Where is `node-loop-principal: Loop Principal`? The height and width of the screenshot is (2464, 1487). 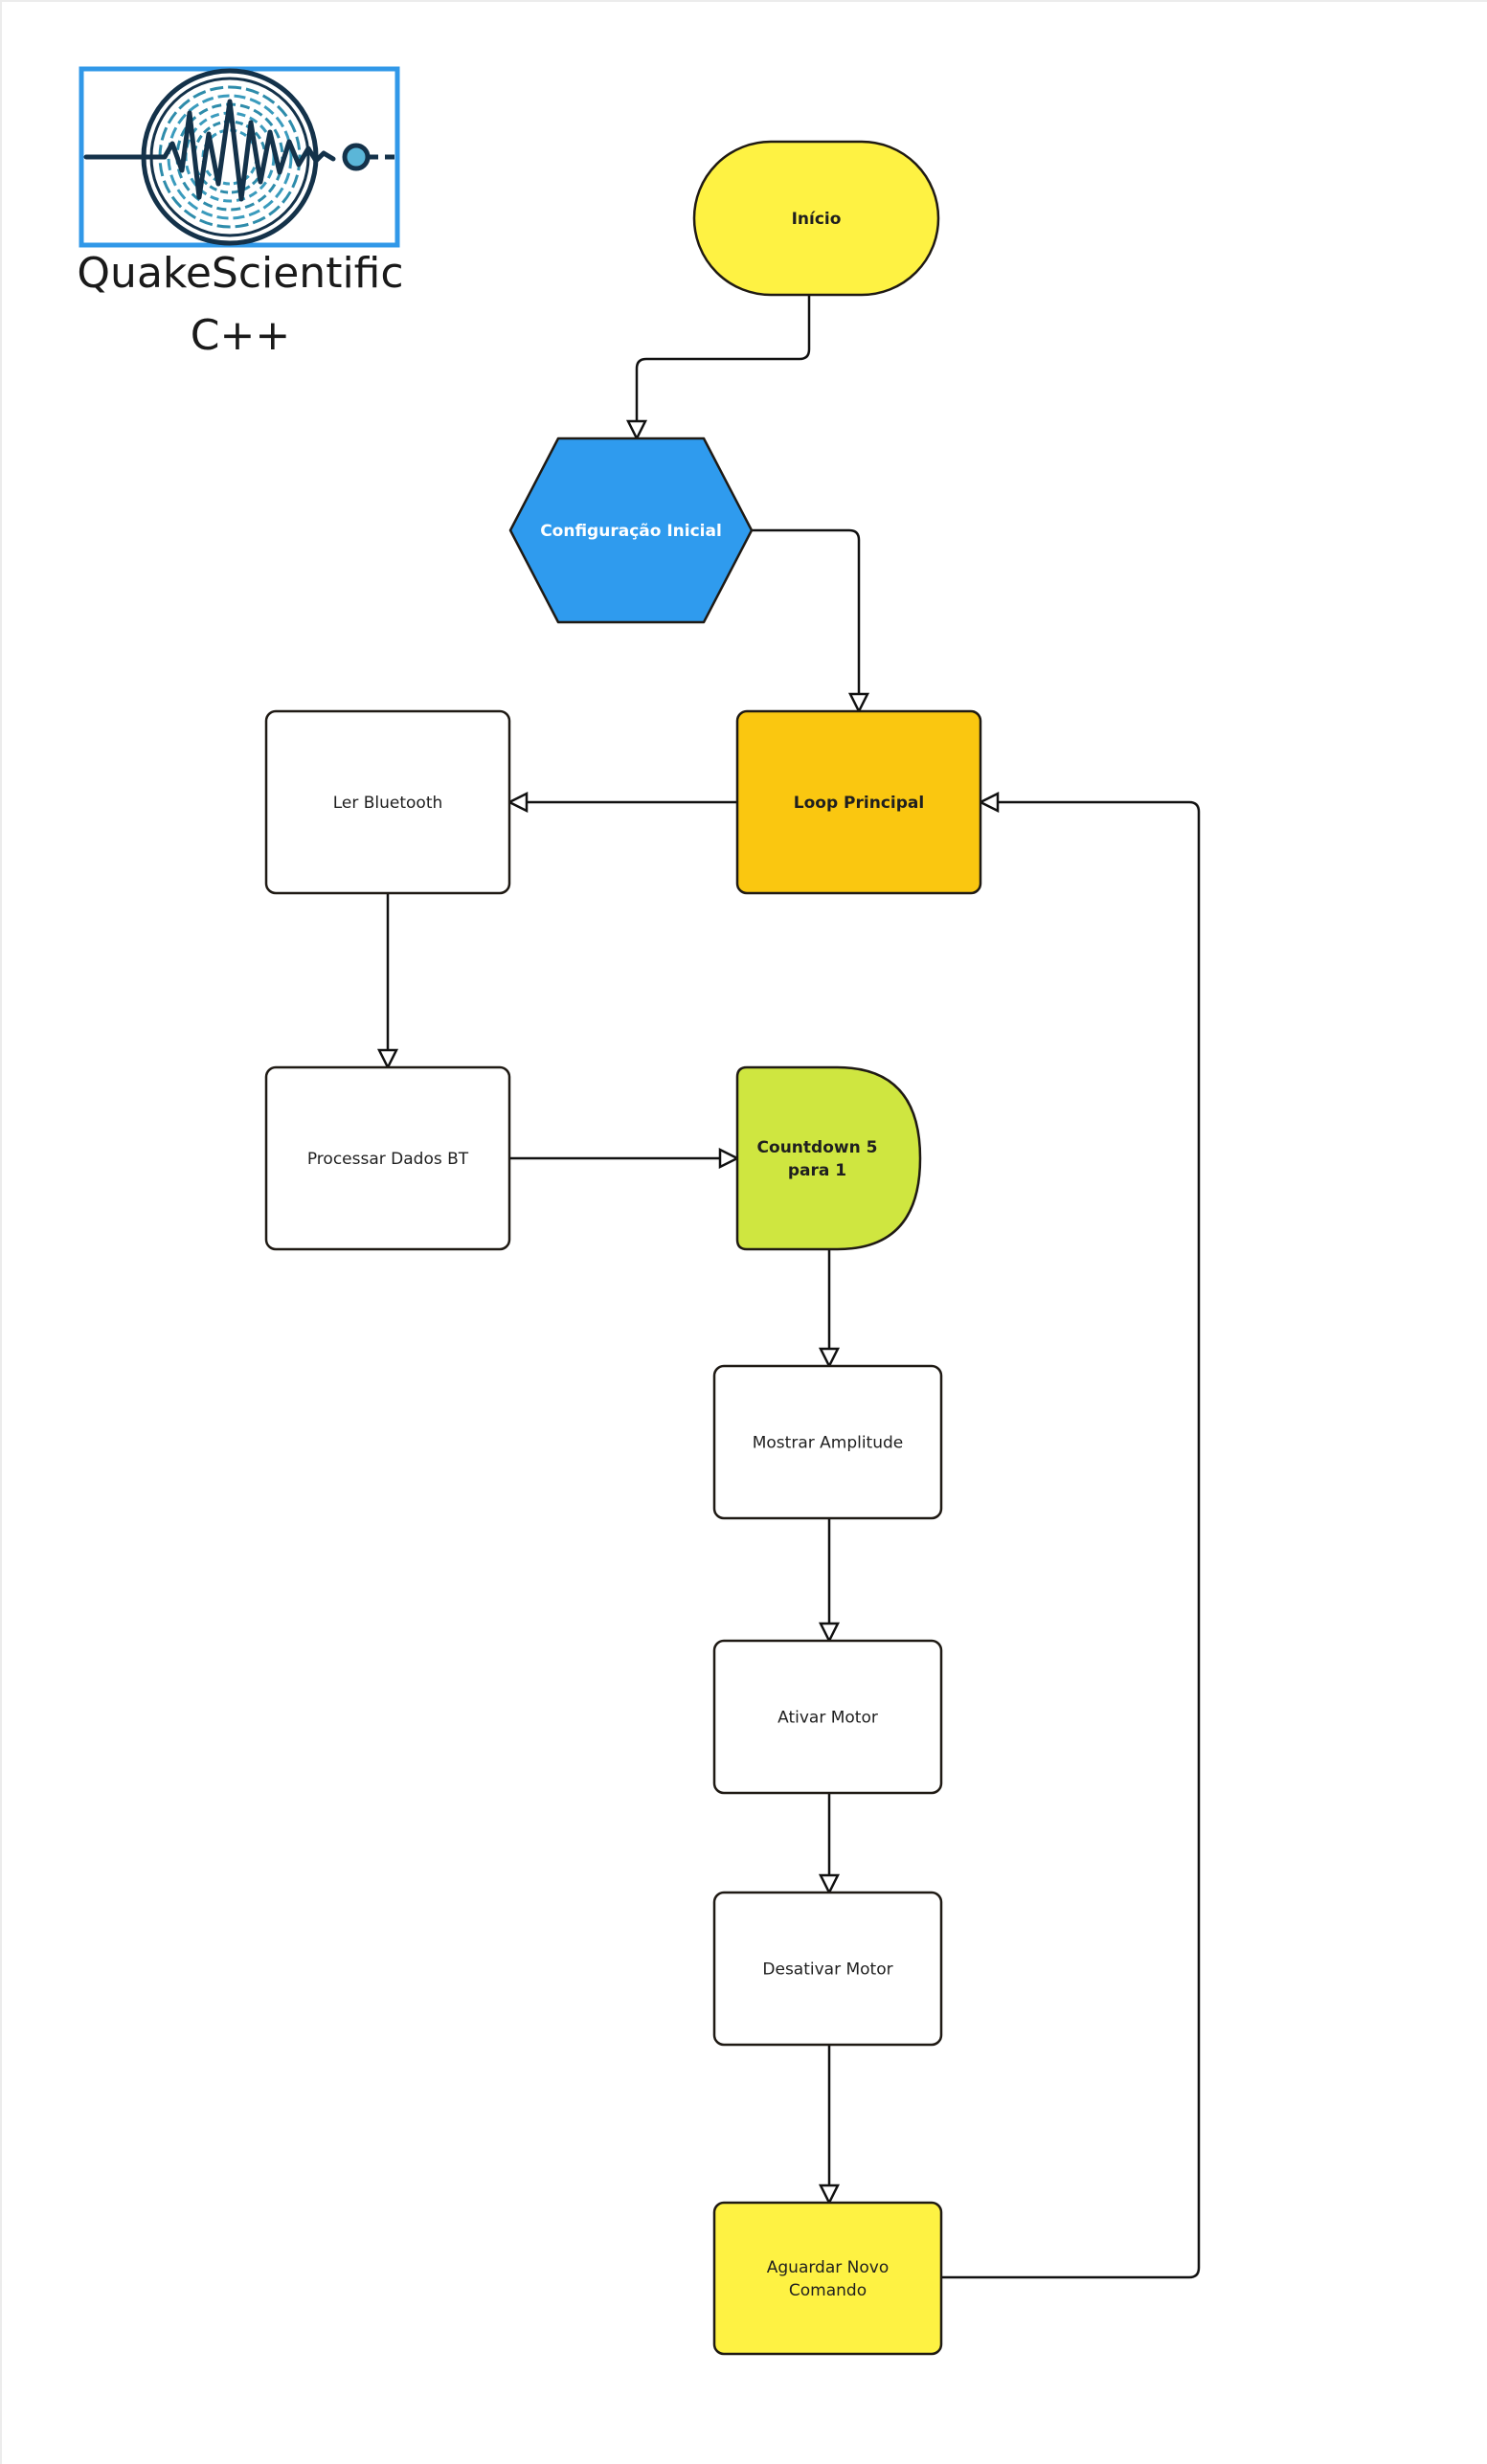 node-loop-principal: Loop Principal is located at coordinates (858, 802).